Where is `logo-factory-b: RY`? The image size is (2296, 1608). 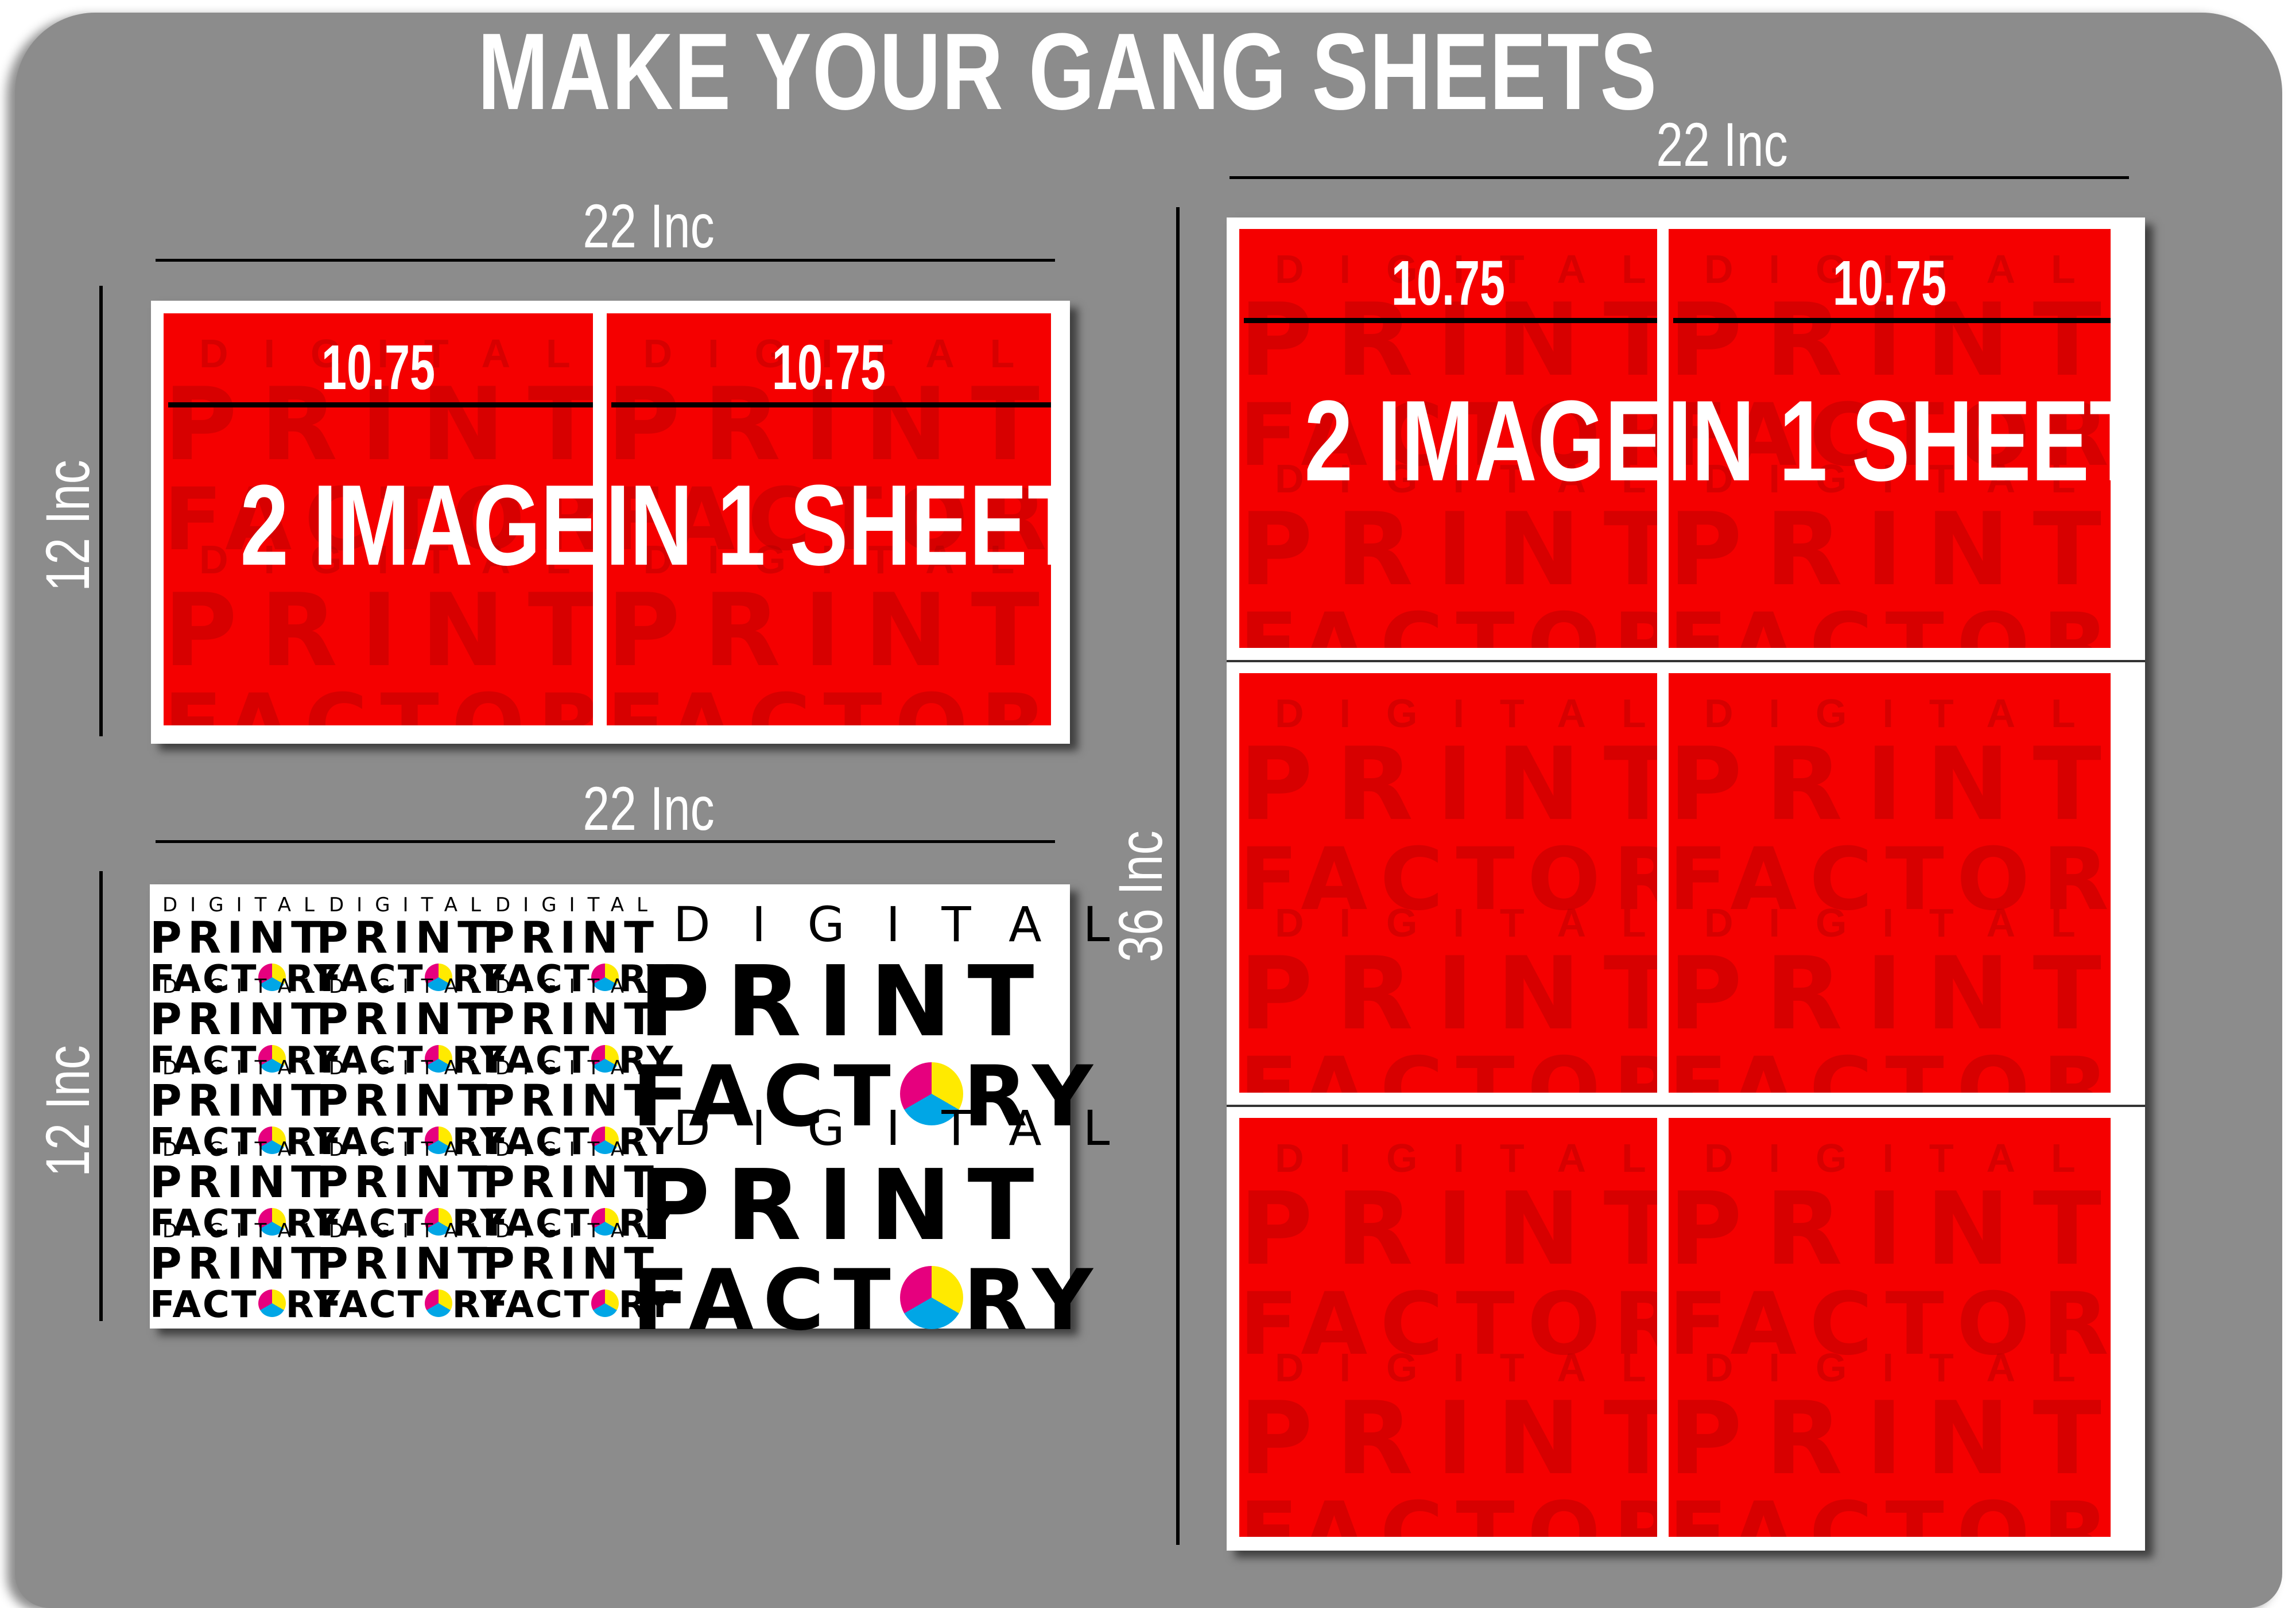
logo-factory-b: RY is located at coordinates (1032, 1301).